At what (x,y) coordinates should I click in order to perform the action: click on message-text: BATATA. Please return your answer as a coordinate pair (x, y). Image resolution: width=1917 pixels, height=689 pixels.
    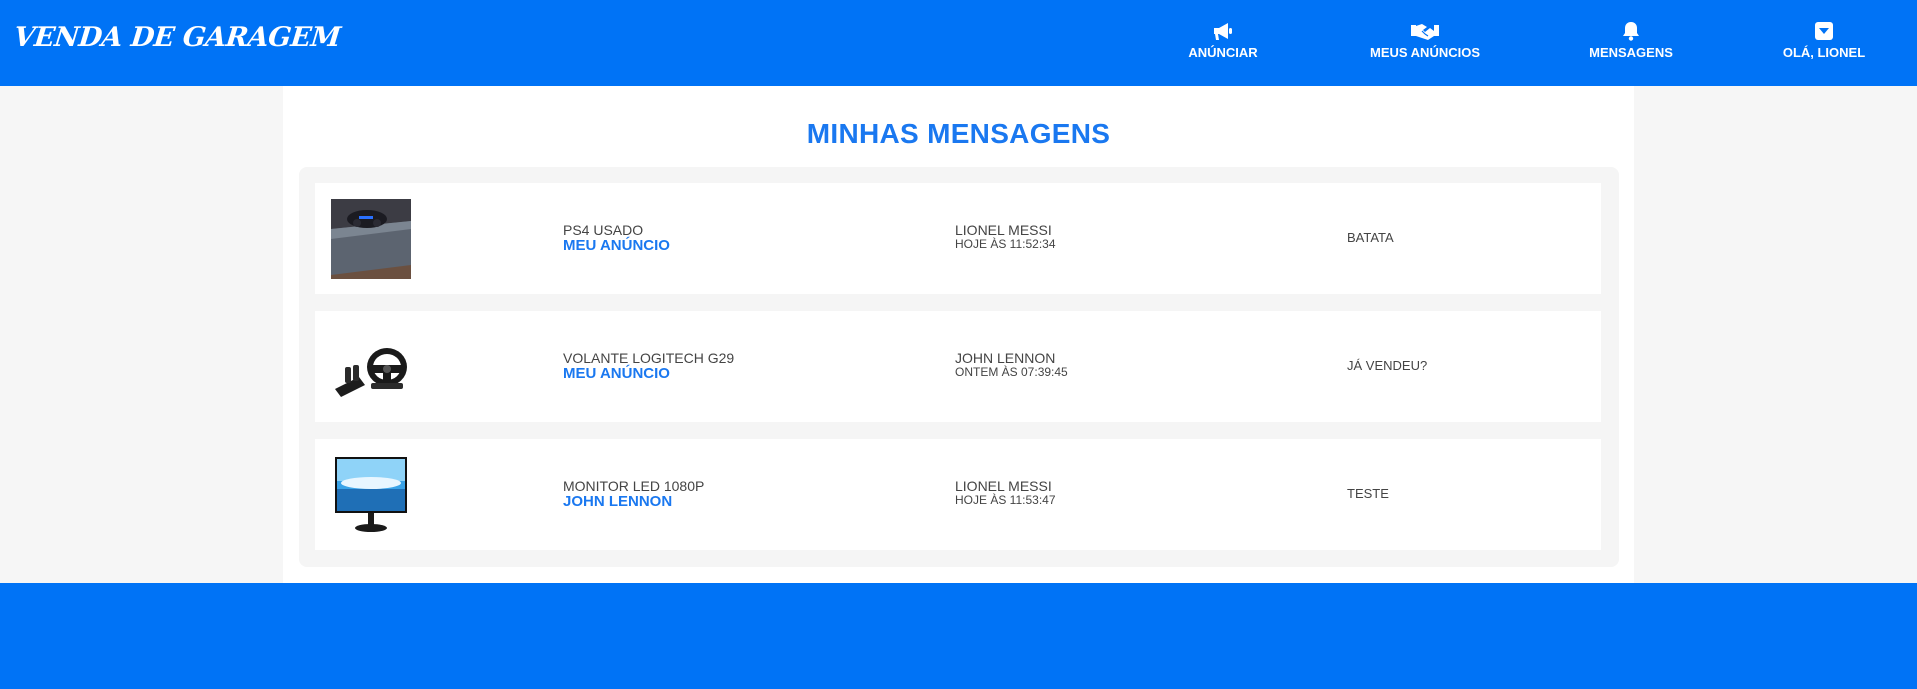
    Looking at the image, I should click on (1370, 237).